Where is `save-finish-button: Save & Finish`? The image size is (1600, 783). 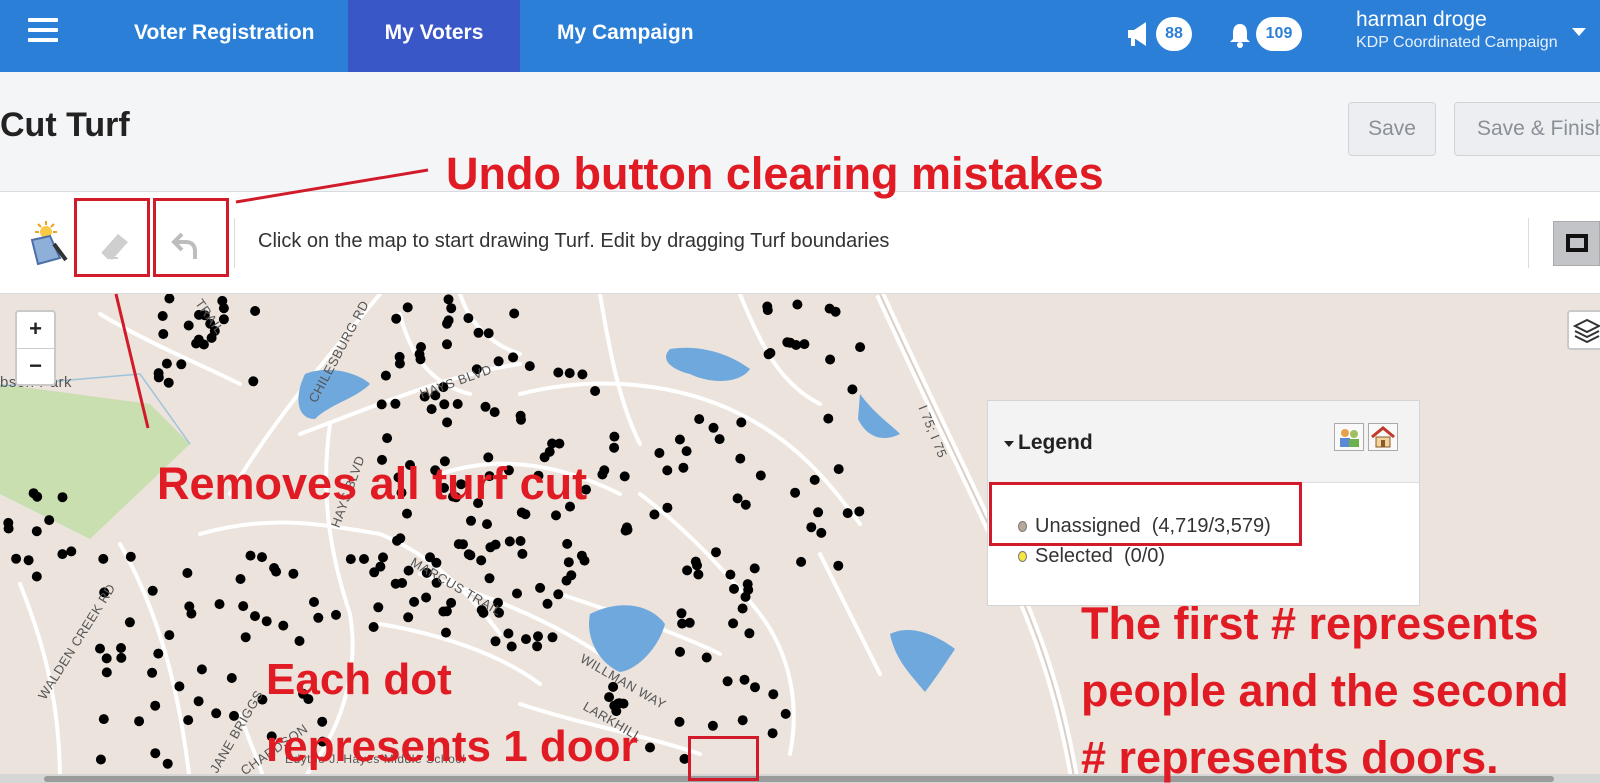 save-finish-button: Save & Finish is located at coordinates (1527, 129).